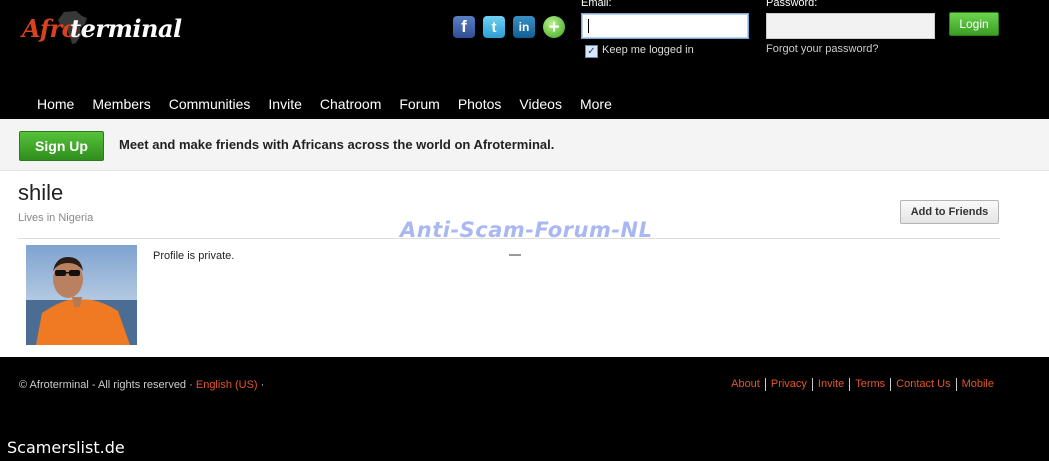 The height and width of the screenshot is (461, 1049). Describe the element at coordinates (66, 447) in the screenshot. I see `watermark-text: Scamerslist.de` at that location.